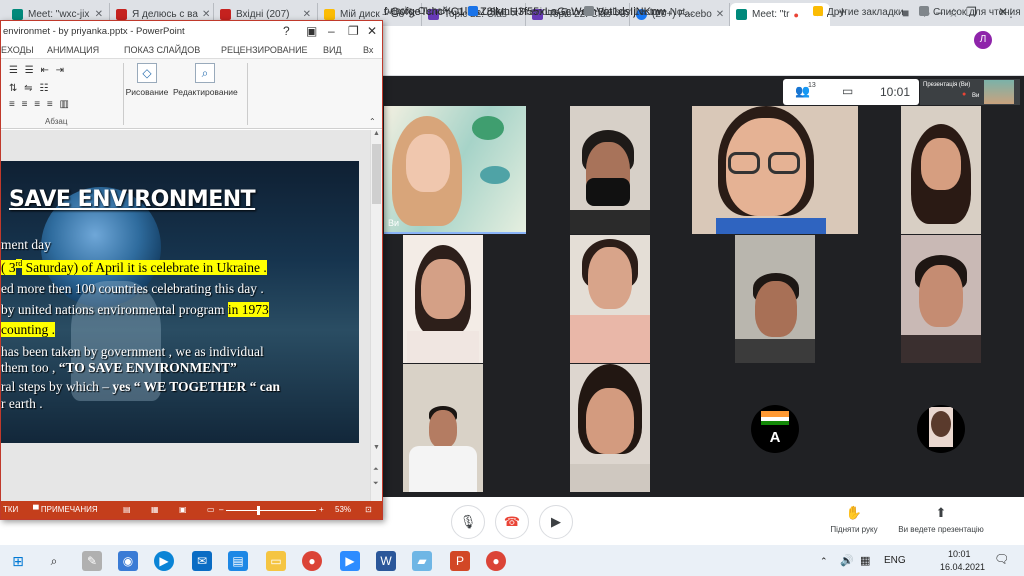  What do you see at coordinates (847, 91) in the screenshot?
I see `chat-icon: ▭` at bounding box center [847, 91].